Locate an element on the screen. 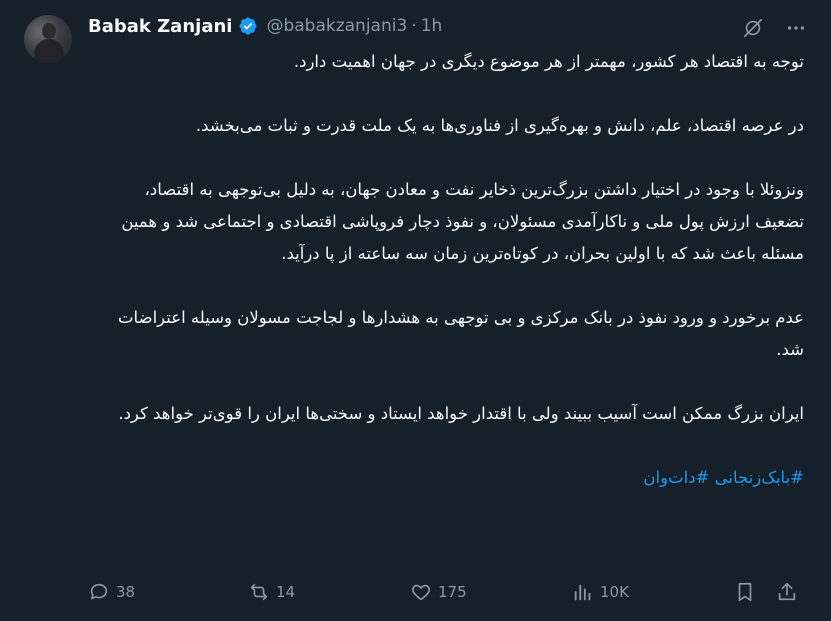 This screenshot has height=621, width=831. views-icon is located at coordinates (582, 592).